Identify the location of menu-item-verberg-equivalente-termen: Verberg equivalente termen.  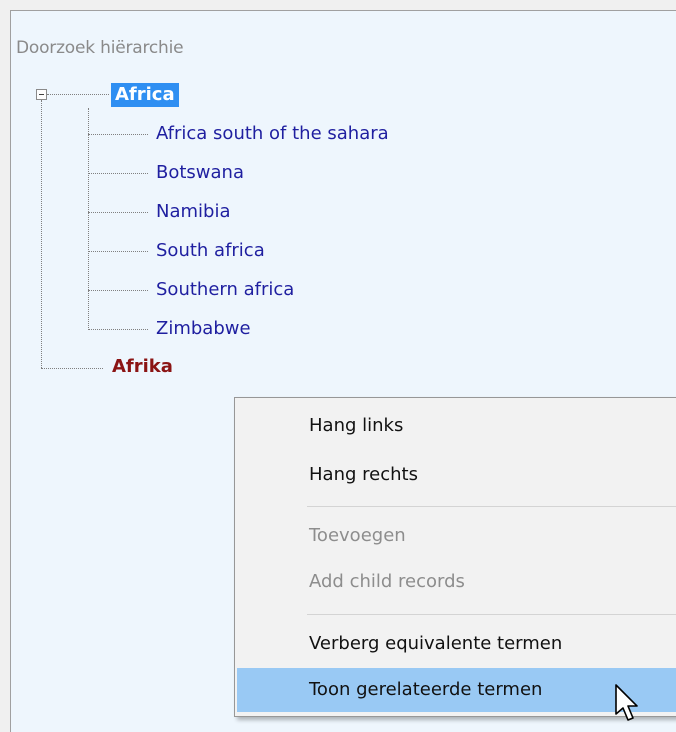
(456, 644).